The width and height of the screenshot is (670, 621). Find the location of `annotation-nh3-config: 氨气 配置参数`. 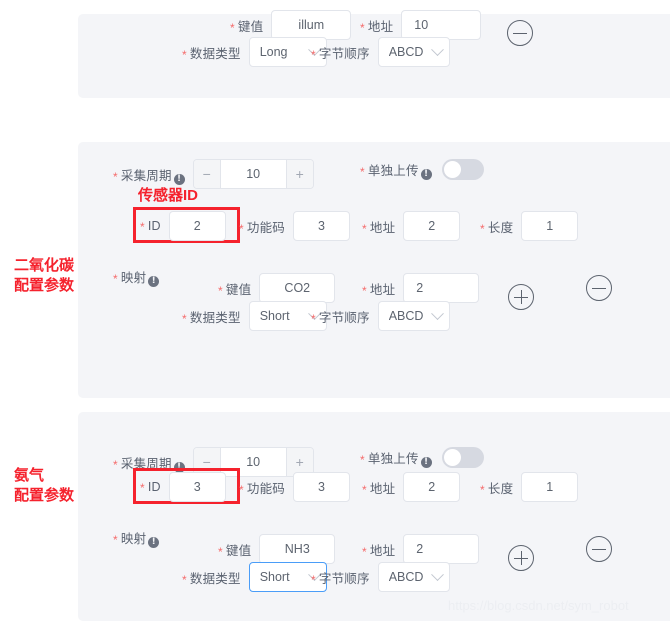

annotation-nh3-config: 氨气 配置参数 is located at coordinates (44, 485).